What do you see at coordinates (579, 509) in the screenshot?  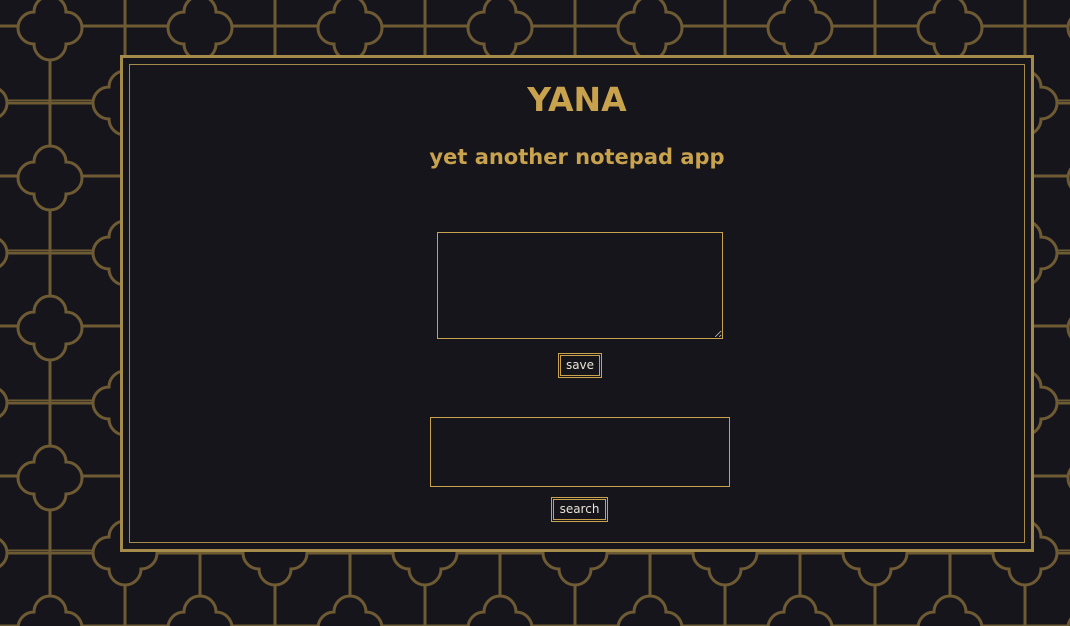 I see `search-button: search` at bounding box center [579, 509].